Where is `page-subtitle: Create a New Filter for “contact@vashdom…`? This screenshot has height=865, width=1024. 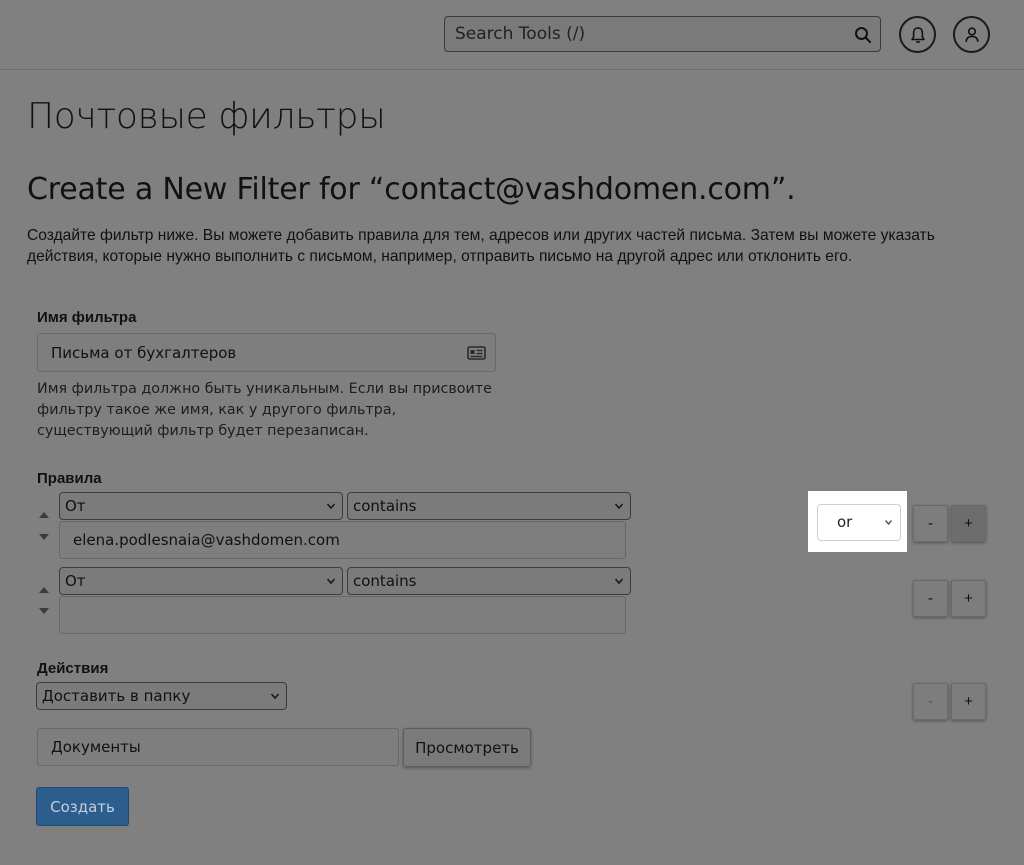
page-subtitle: Create a New Filter for “contact@vashdom… is located at coordinates (411, 189).